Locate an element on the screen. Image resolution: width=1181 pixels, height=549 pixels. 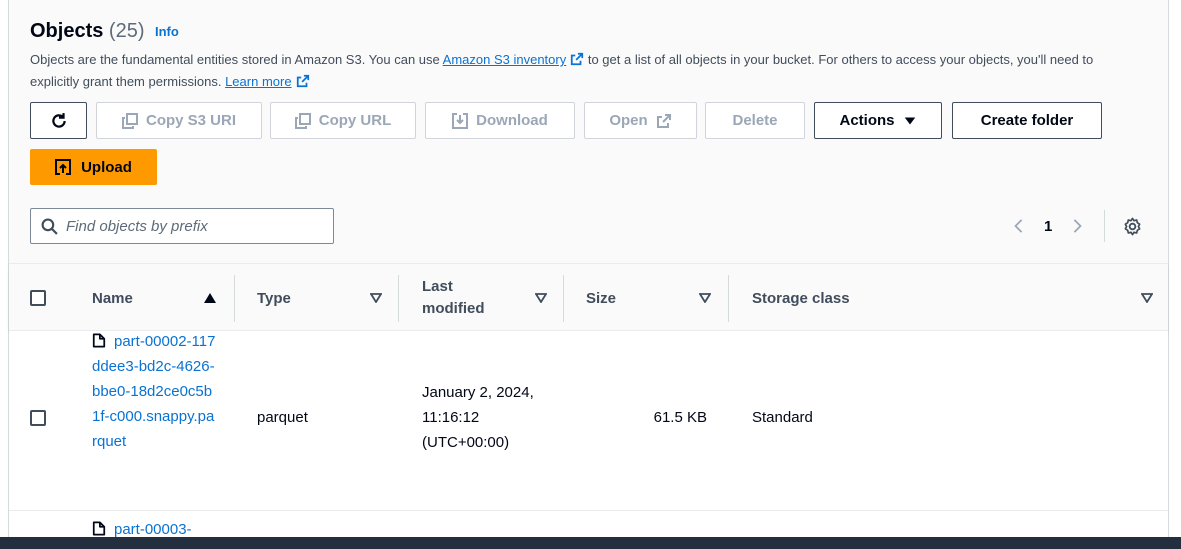
last-modified-cell: January 2, 2024, 11:16:12 (UTC+00:00) is located at coordinates (478, 417).